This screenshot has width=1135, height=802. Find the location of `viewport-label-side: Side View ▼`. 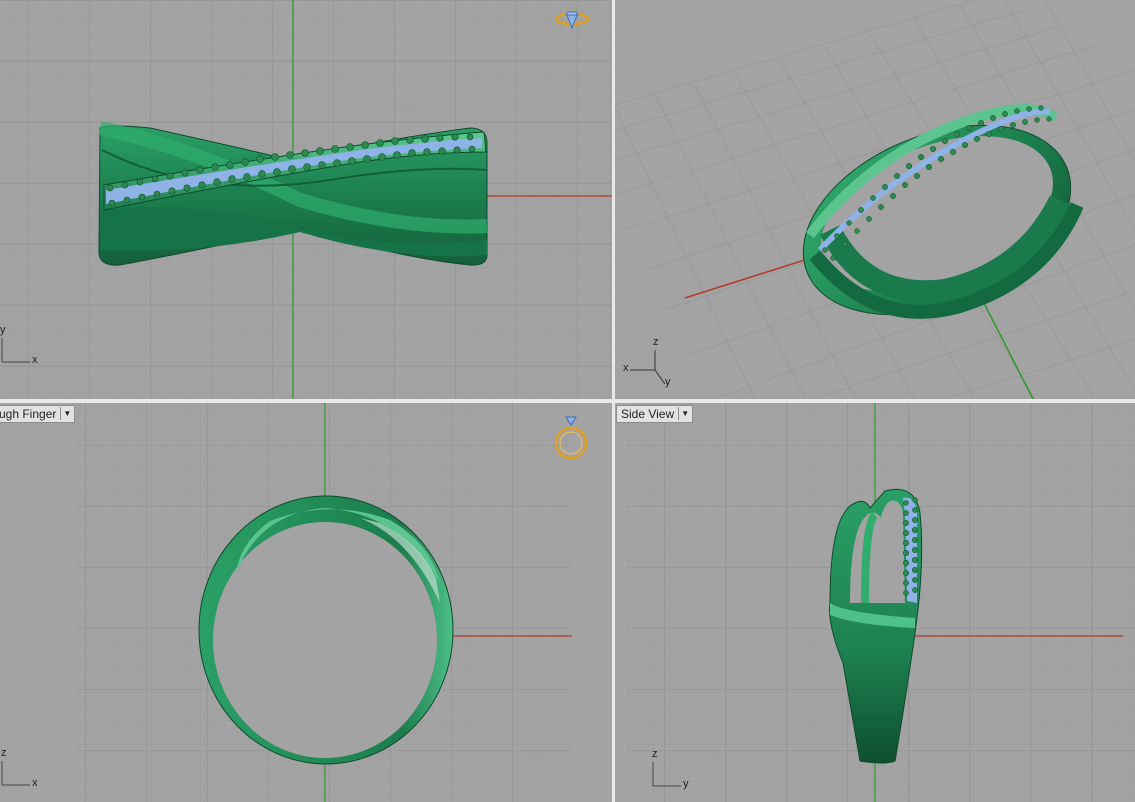

viewport-label-side: Side View ▼ is located at coordinates (655, 414).